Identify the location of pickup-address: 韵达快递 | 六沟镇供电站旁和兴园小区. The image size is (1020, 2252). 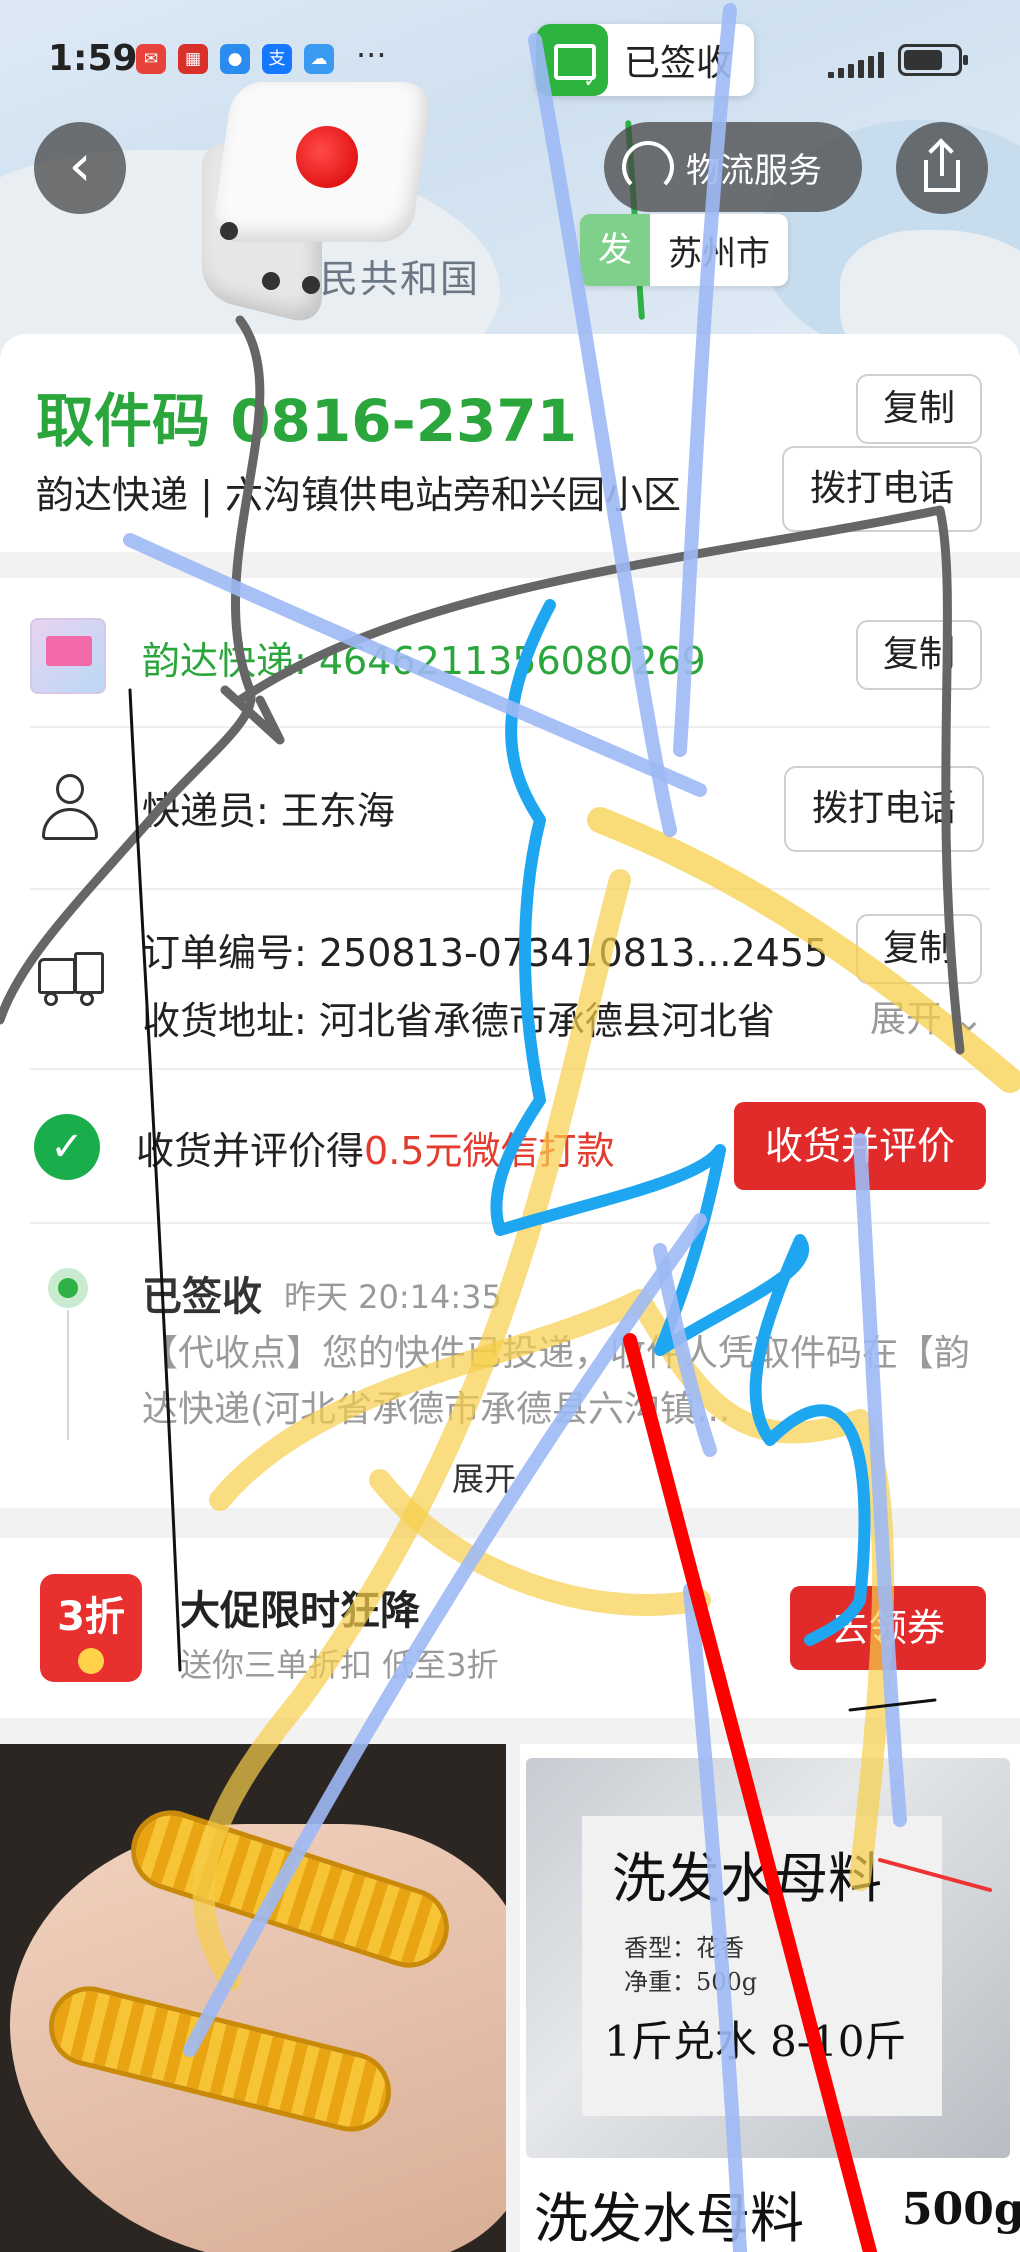
(358, 495).